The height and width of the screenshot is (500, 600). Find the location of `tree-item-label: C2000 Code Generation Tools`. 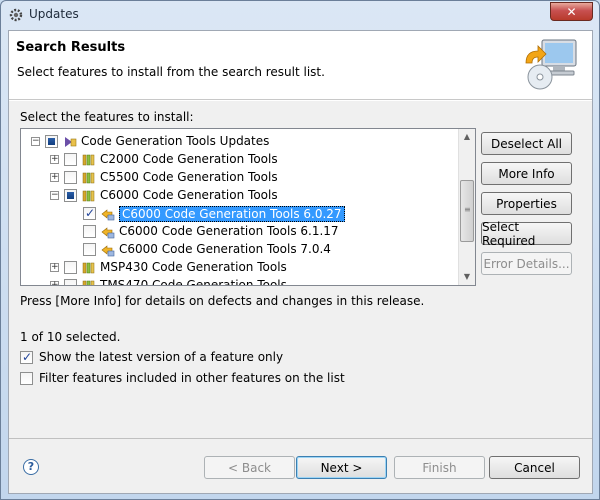

tree-item-label: C2000 Code Generation Tools is located at coordinates (189, 159).